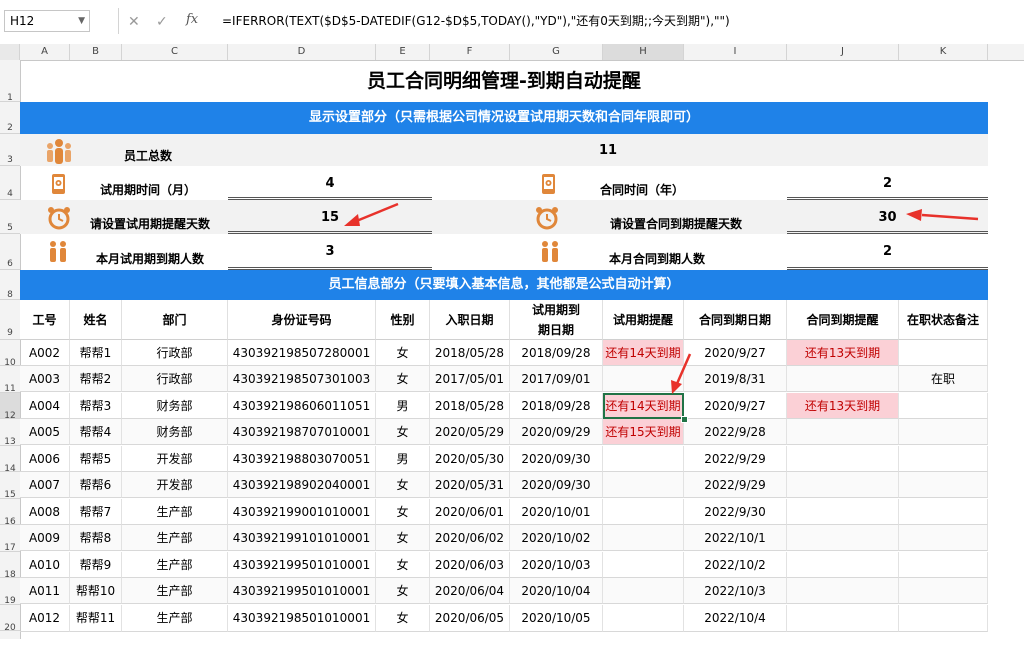 The width and height of the screenshot is (1024, 651). Describe the element at coordinates (643, 52) in the screenshot. I see `column-header: H` at that location.